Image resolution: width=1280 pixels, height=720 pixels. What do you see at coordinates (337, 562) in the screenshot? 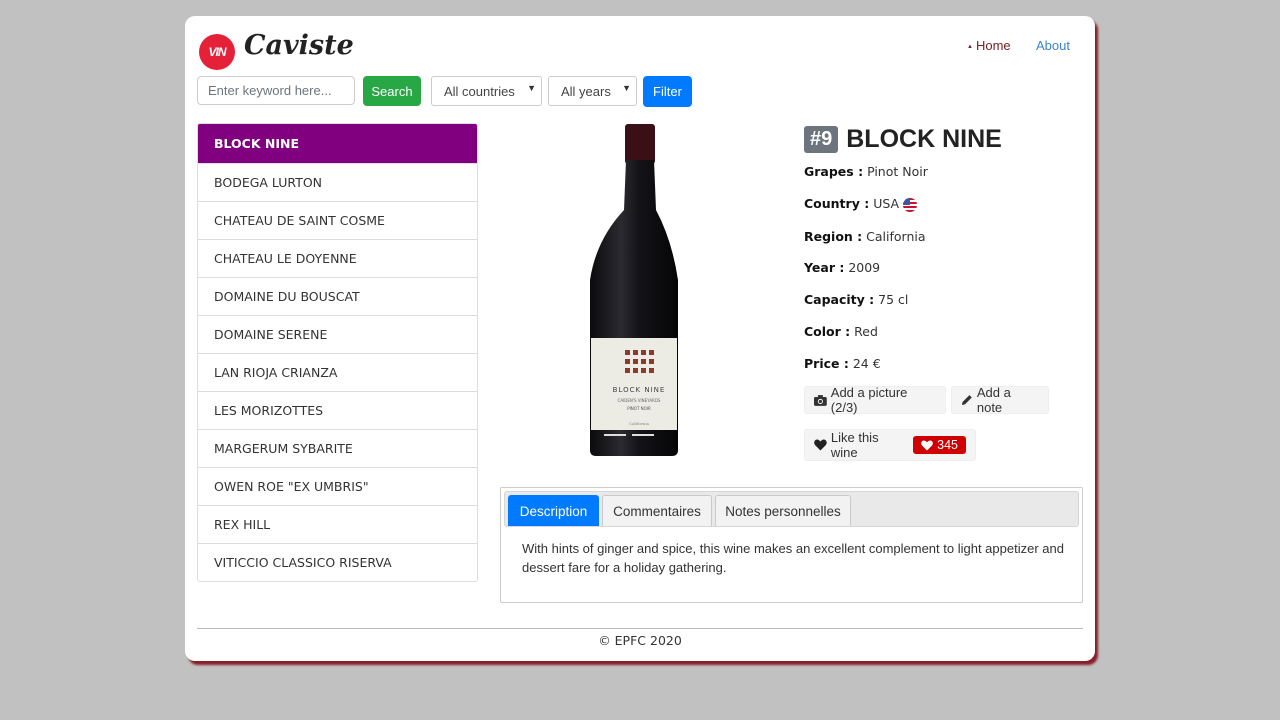
I see `wine-list-item: VITICCIO CLASSICO RISERVA` at bounding box center [337, 562].